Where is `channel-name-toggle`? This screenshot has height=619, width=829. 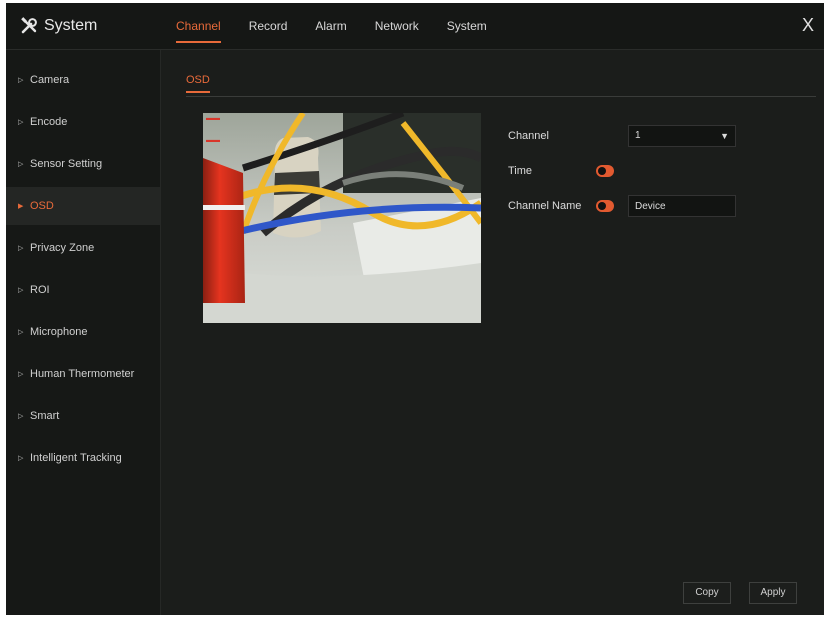 channel-name-toggle is located at coordinates (605, 206).